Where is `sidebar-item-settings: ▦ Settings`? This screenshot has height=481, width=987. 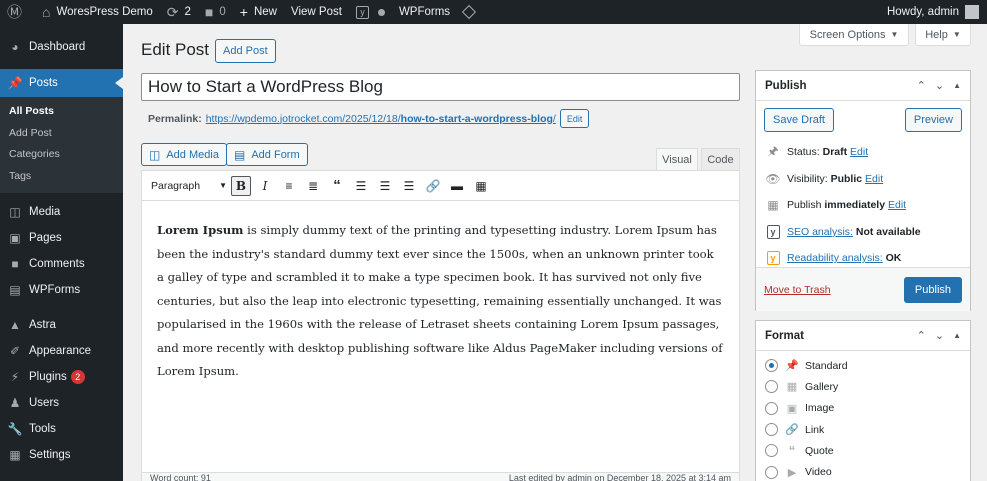 sidebar-item-settings: ▦ Settings is located at coordinates (61, 455).